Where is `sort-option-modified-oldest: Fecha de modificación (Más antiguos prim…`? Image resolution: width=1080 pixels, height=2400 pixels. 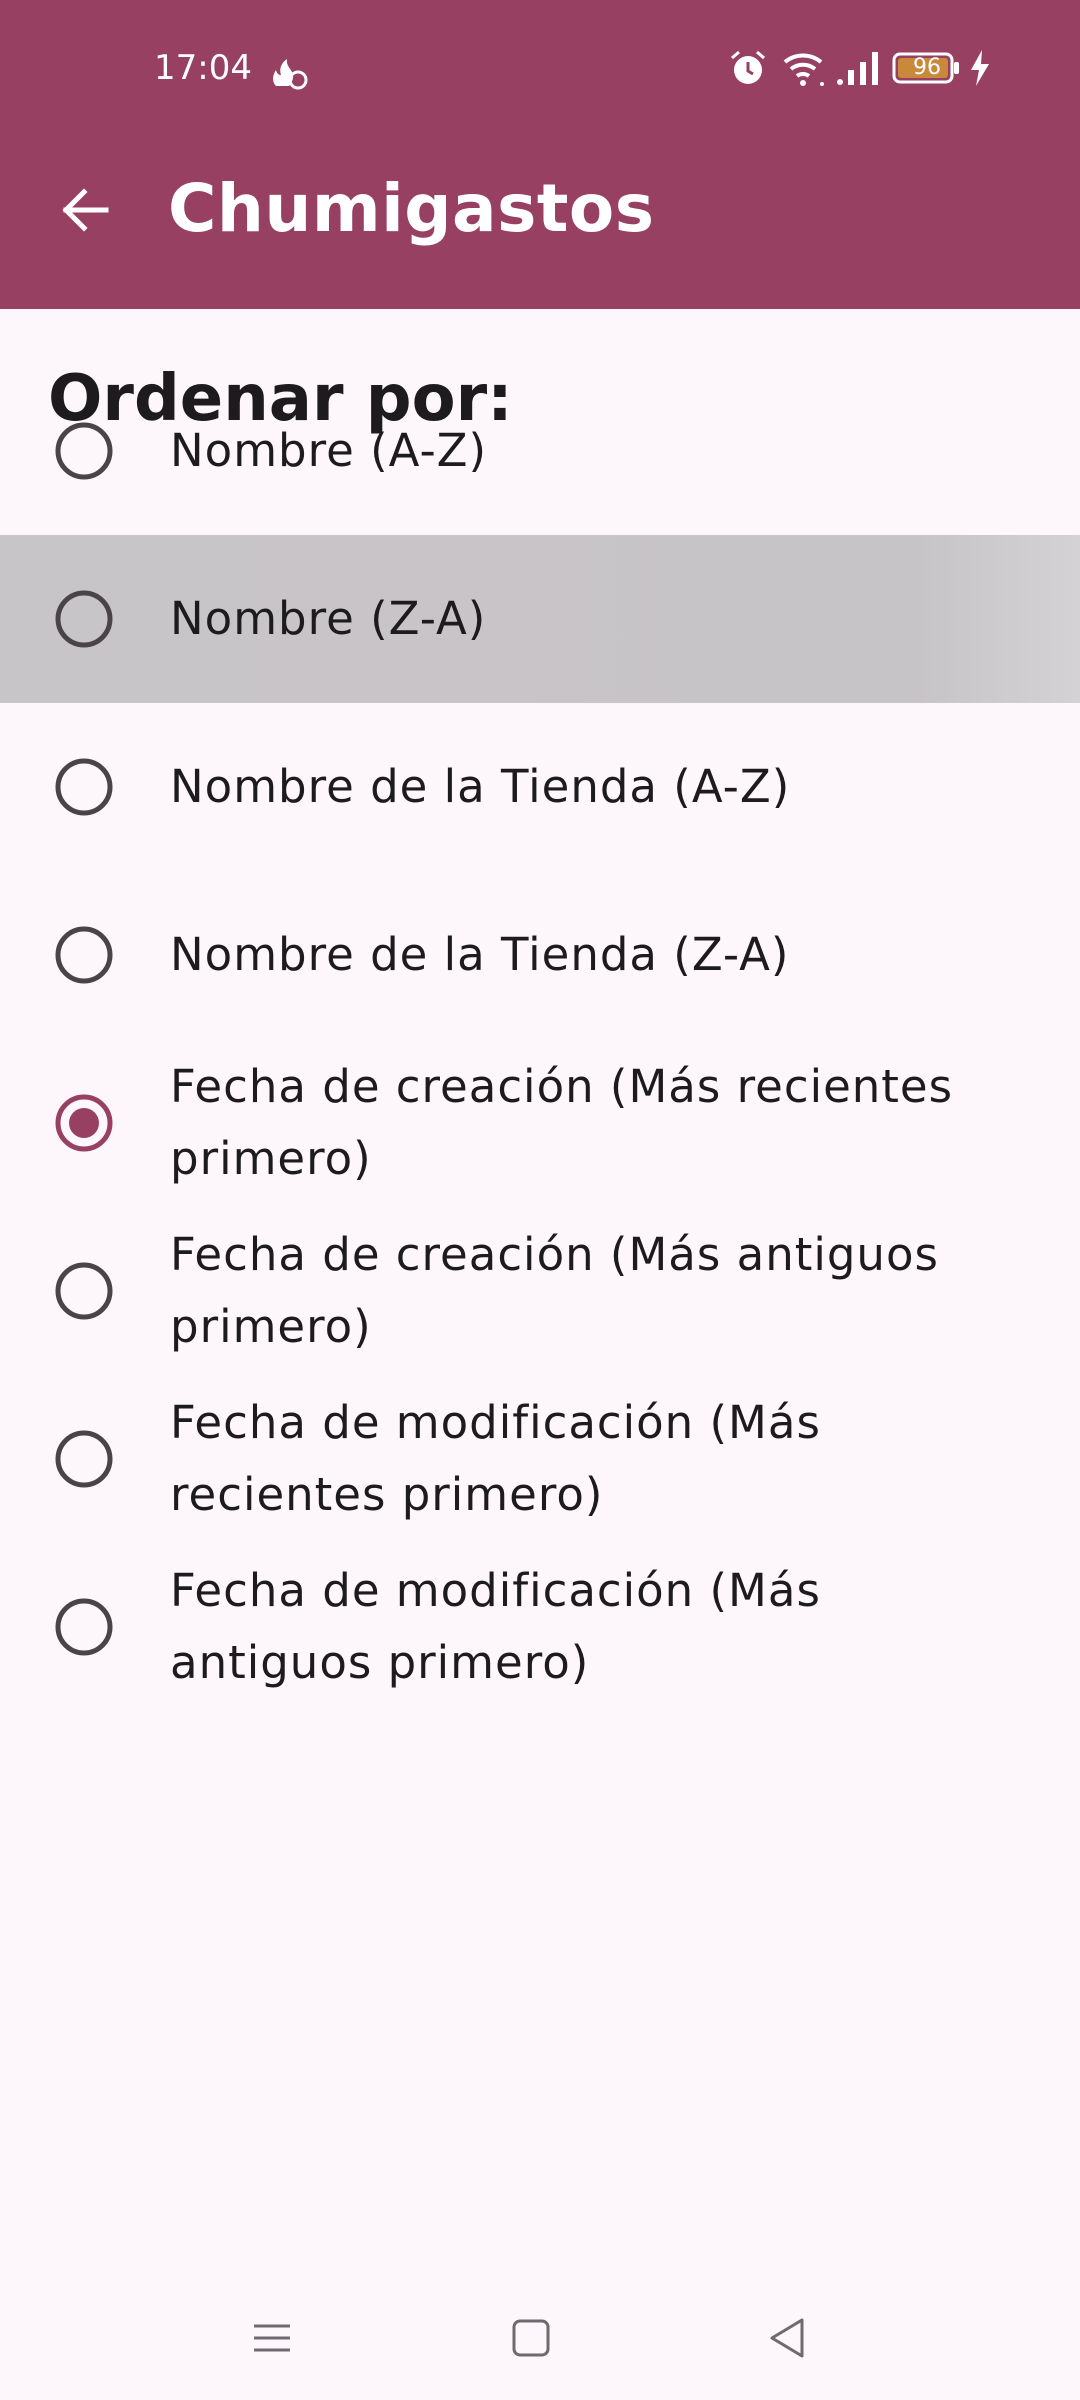 sort-option-modified-oldest: Fecha de modificación (Más antiguos prim… is located at coordinates (540, 1627).